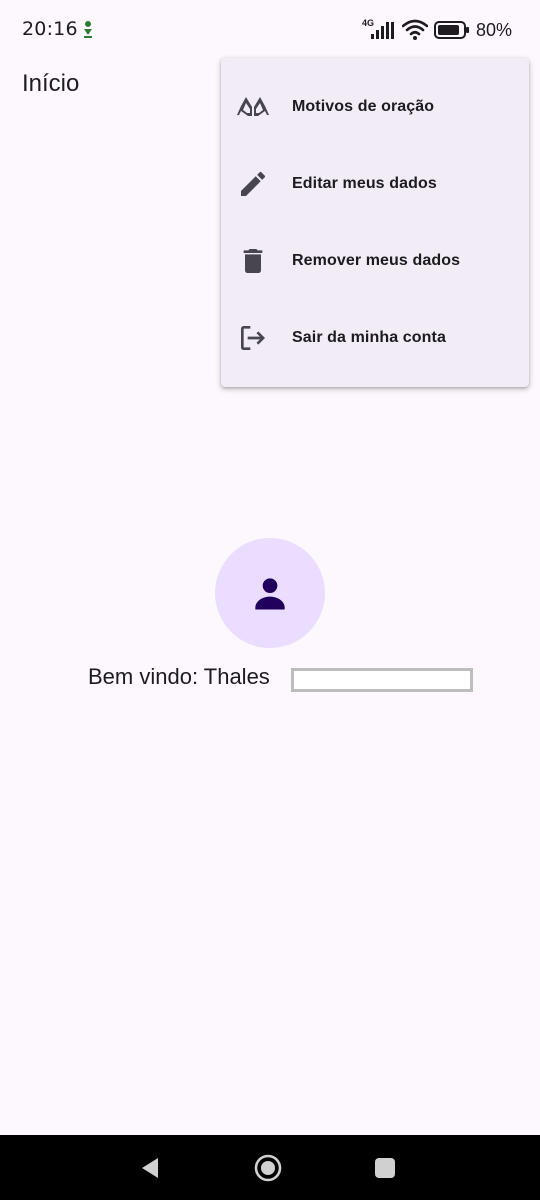 The image size is (540, 1200). I want to click on avatar, so click(270, 593).